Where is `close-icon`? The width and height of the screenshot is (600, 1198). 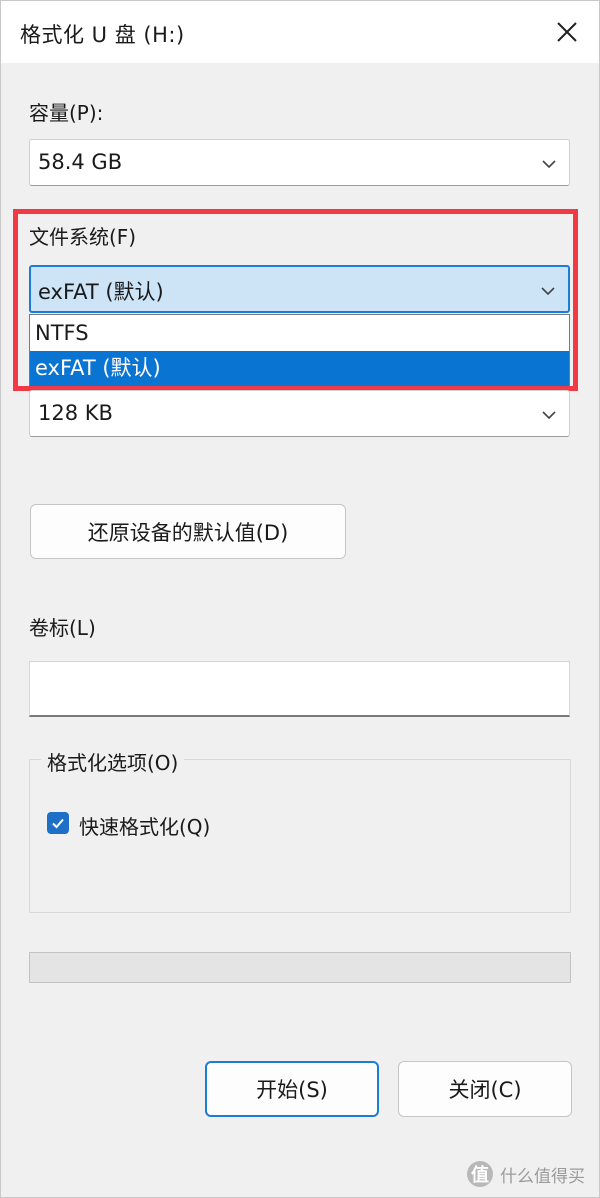 close-icon is located at coordinates (567, 32).